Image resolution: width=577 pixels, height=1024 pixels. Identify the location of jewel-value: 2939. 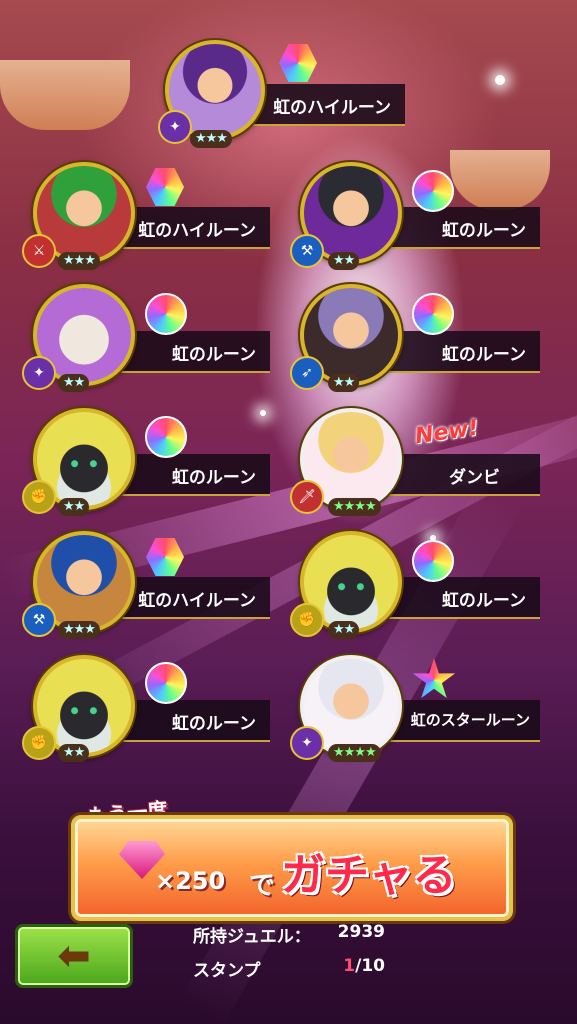
(361, 932).